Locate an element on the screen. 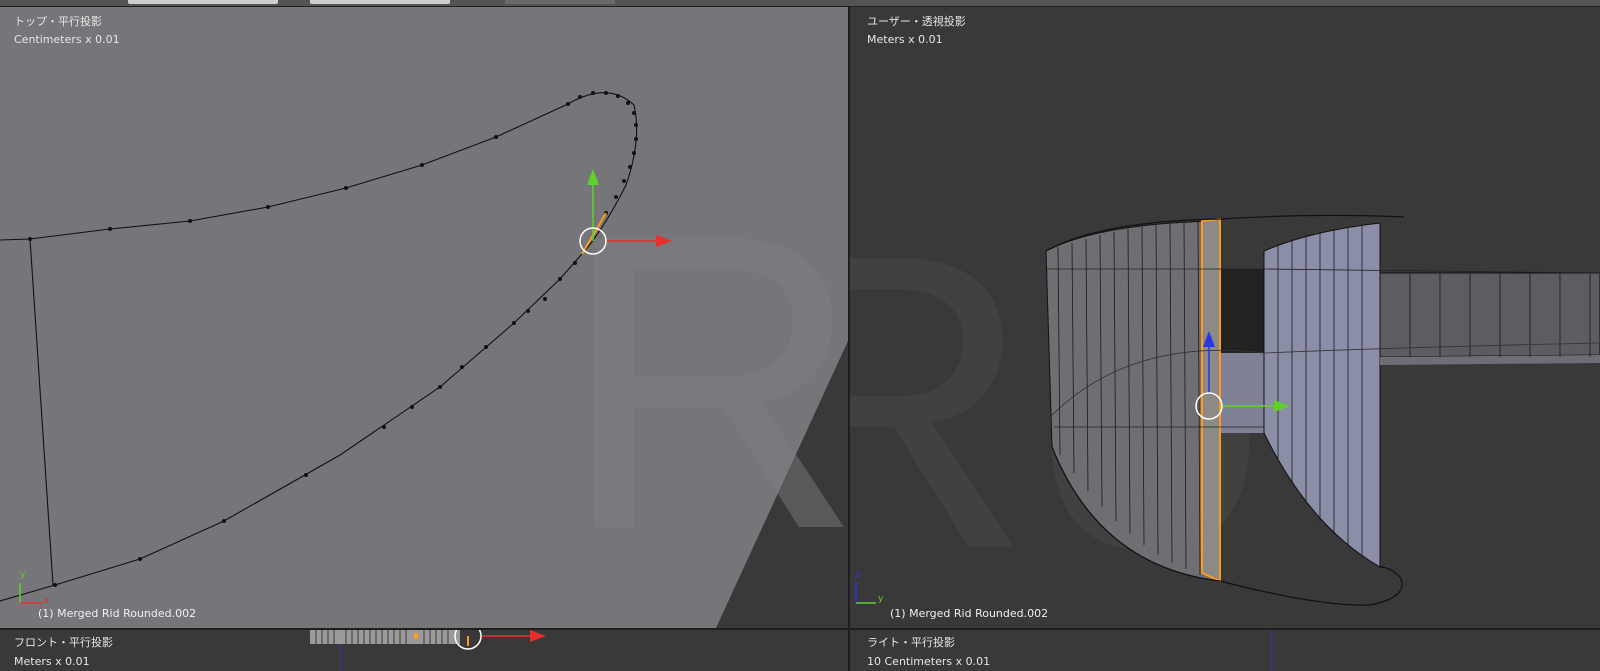 This screenshot has width=1600, height=671. view-name-label: ユーザー・透視投影 is located at coordinates (916, 21).